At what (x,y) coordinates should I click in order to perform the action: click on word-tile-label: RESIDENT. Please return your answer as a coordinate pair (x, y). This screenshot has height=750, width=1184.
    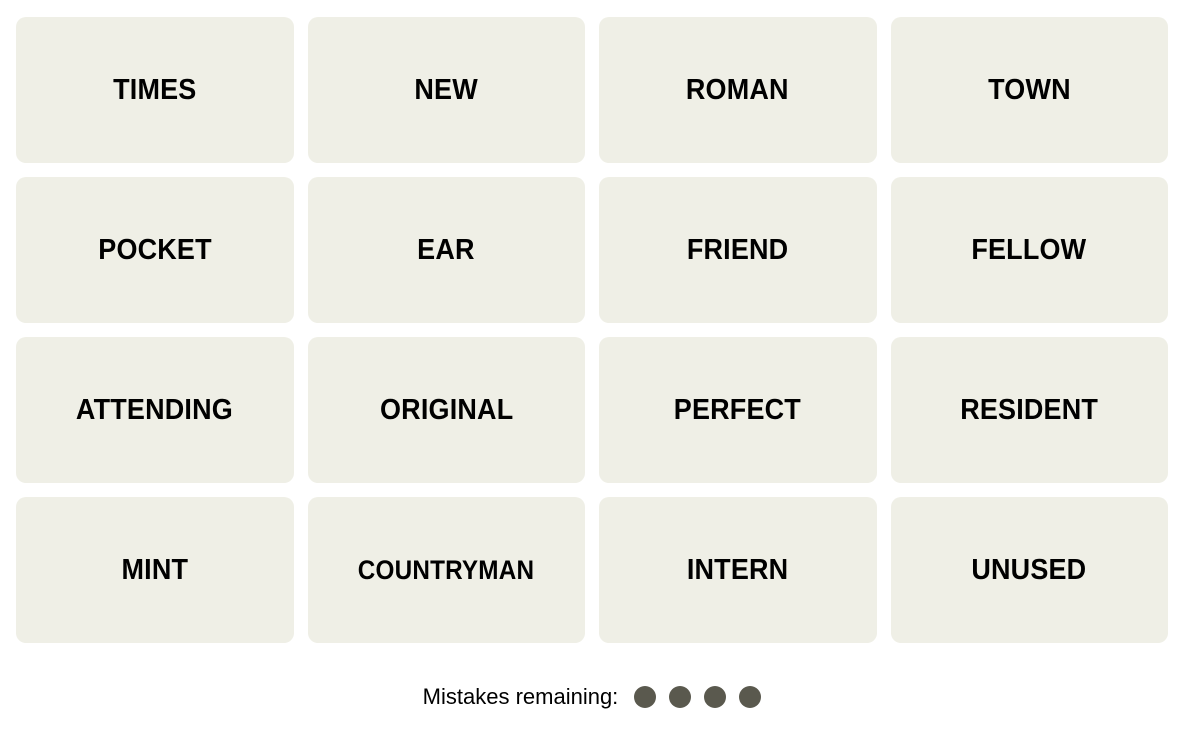
    Looking at the image, I should click on (1029, 409).